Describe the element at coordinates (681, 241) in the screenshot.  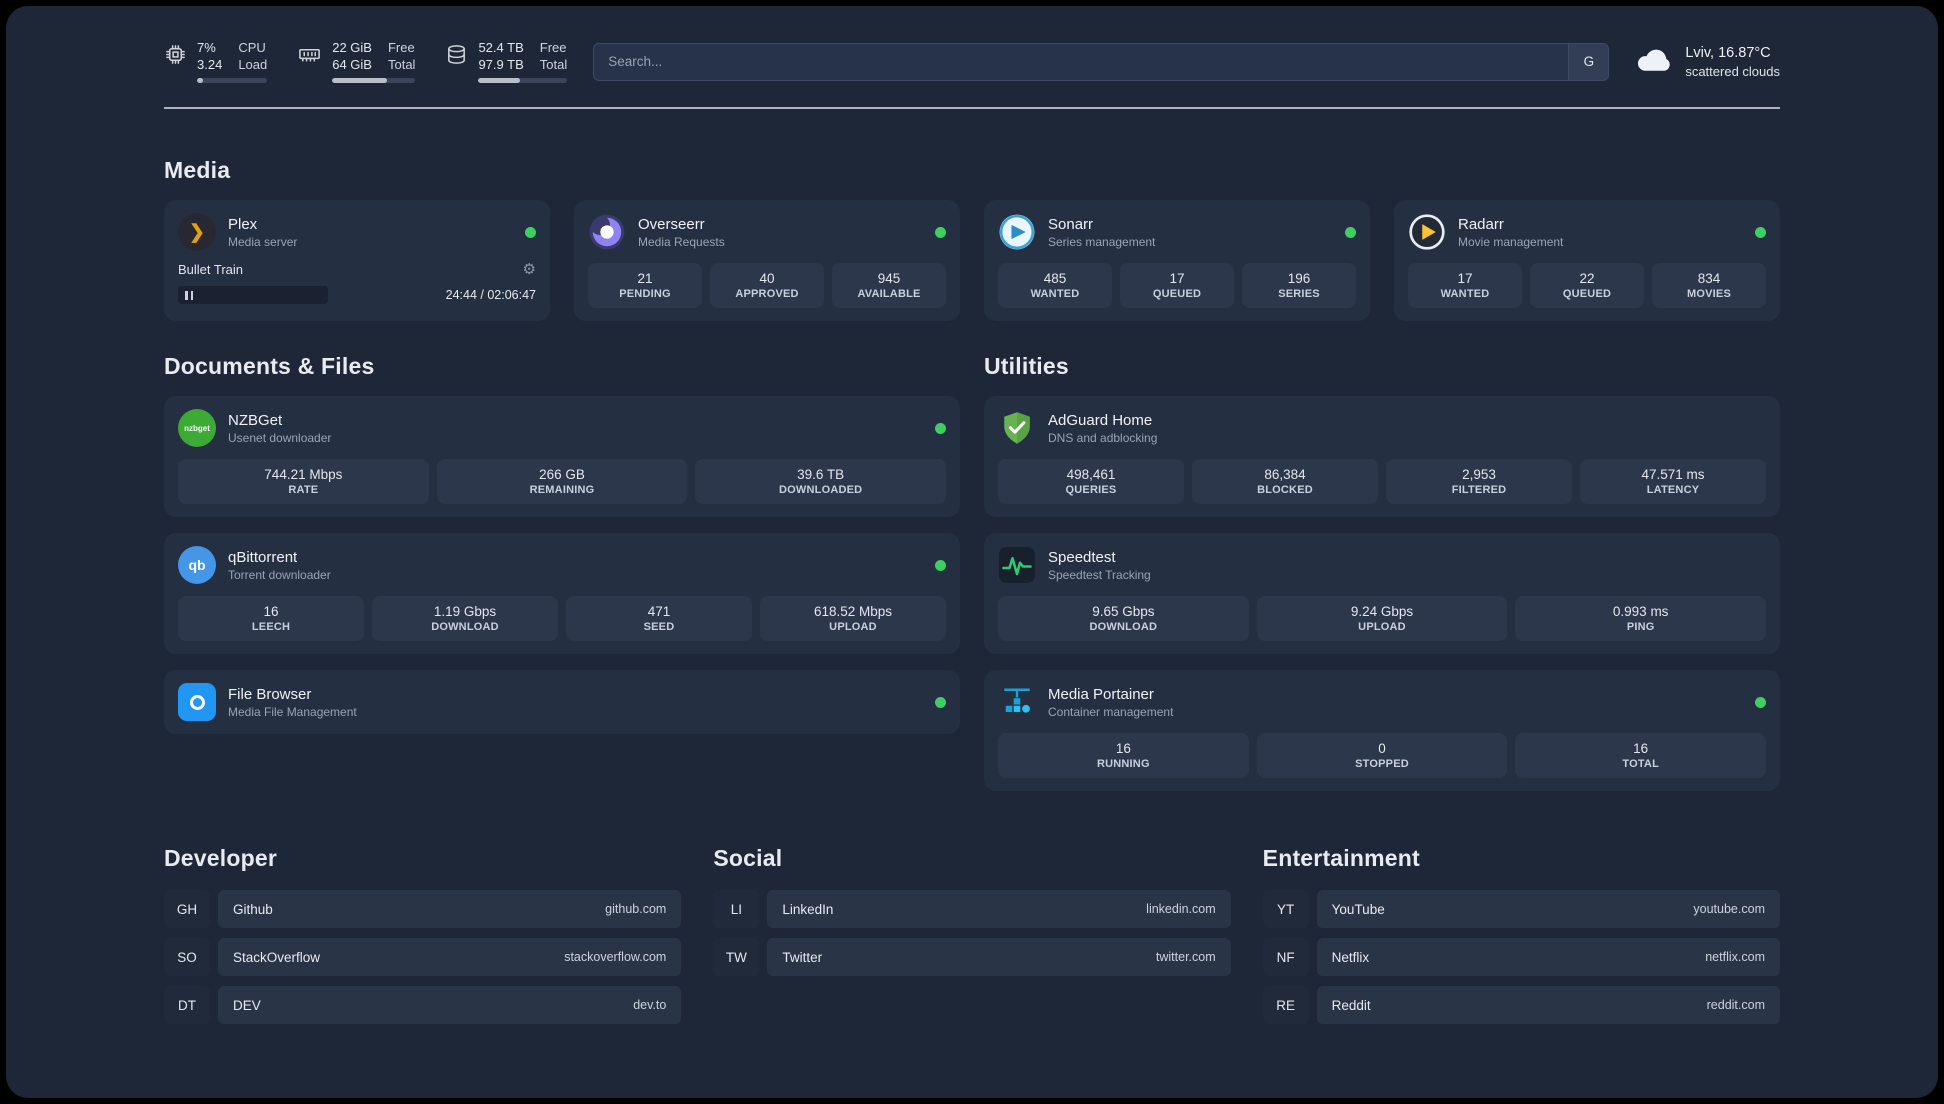
I see `app-subtitle: Media Requests` at that location.